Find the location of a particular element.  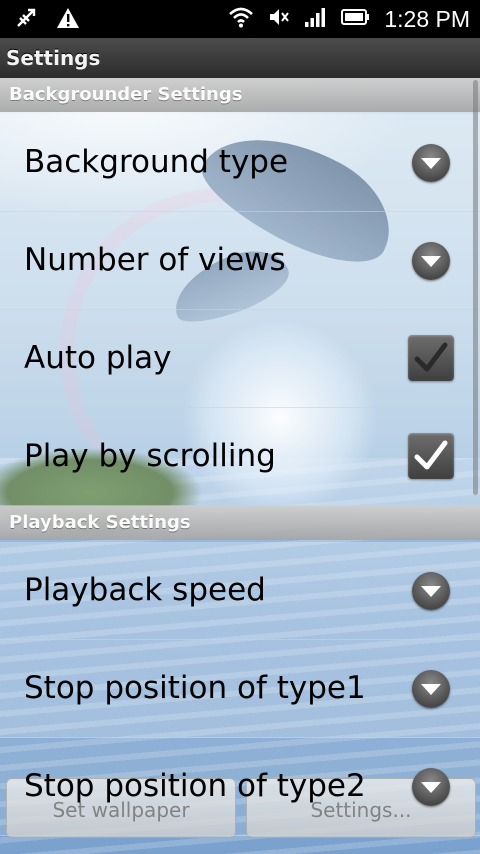

pref-label: Background type is located at coordinates (156, 162).